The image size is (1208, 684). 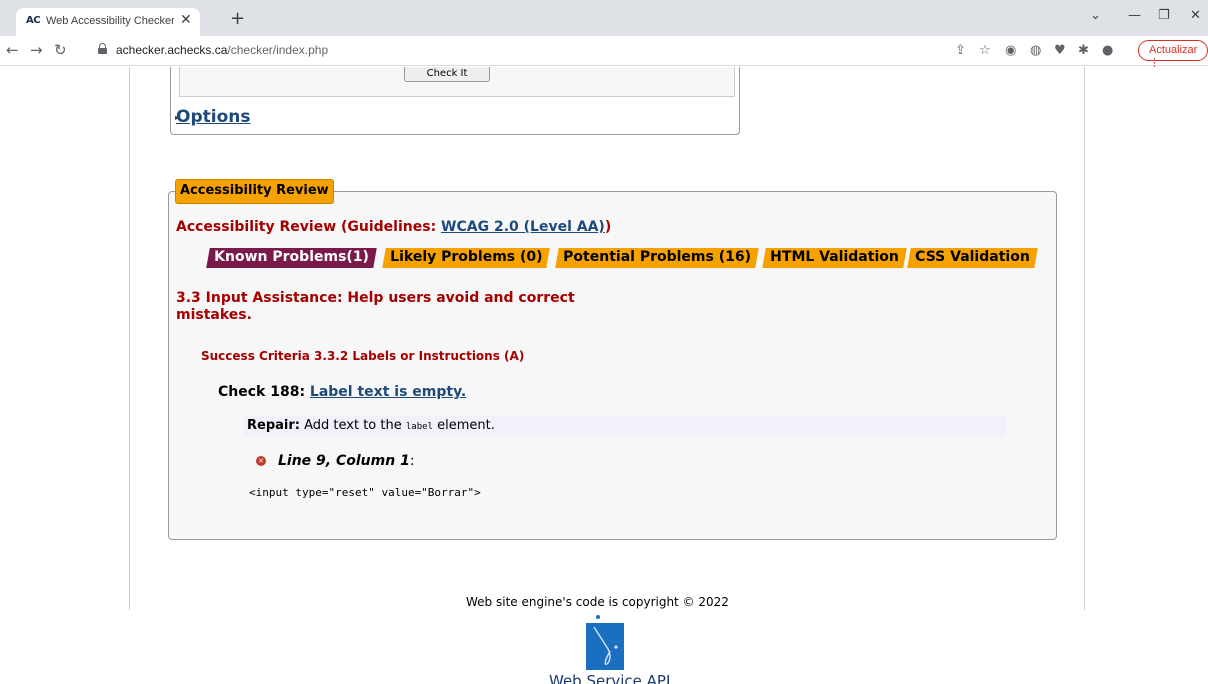 What do you see at coordinates (598, 617) in the screenshot?
I see `logo-dot` at bounding box center [598, 617].